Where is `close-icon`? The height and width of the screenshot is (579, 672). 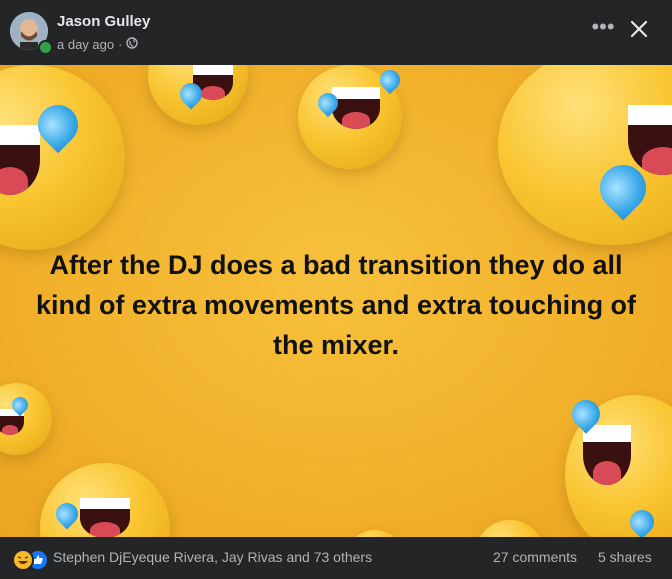
close-icon is located at coordinates (639, 29).